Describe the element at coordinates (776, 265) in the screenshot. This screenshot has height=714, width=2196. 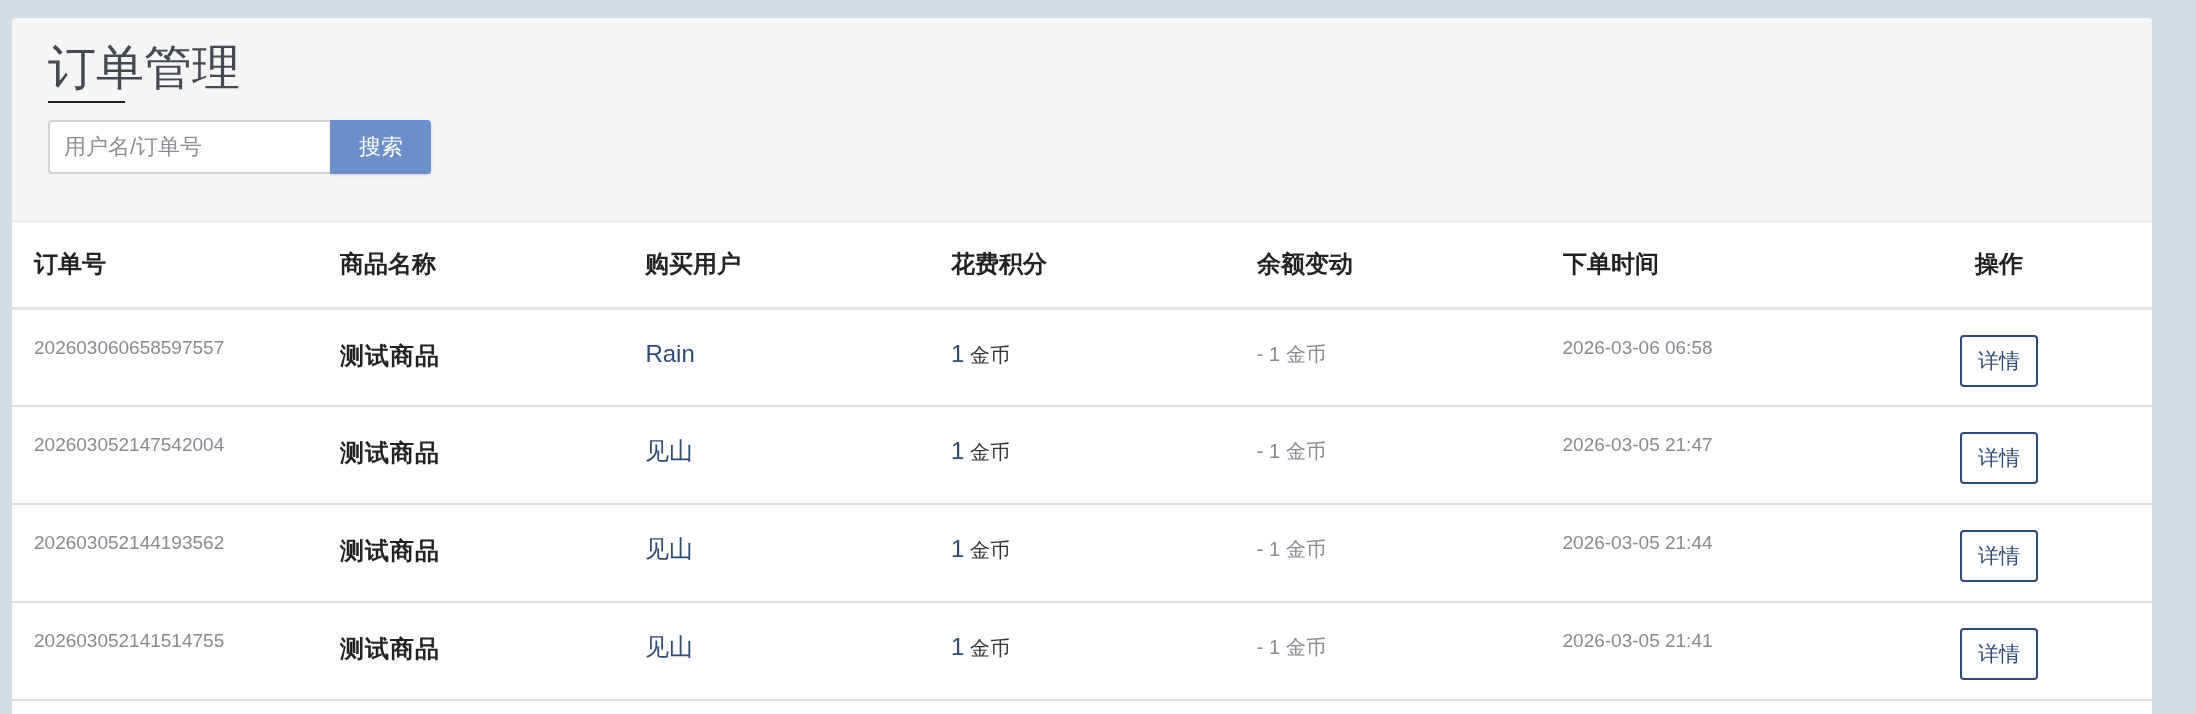
I see `column-header: 购买用户` at that location.